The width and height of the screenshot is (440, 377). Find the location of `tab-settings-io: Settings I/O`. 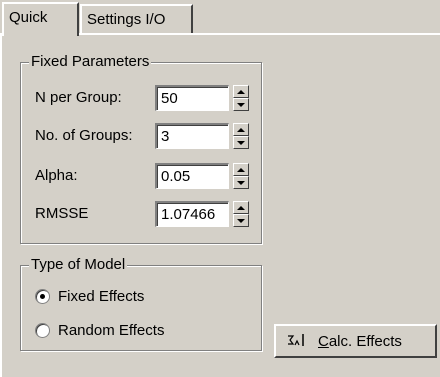

tab-settings-io: Settings I/O is located at coordinates (136, 19).